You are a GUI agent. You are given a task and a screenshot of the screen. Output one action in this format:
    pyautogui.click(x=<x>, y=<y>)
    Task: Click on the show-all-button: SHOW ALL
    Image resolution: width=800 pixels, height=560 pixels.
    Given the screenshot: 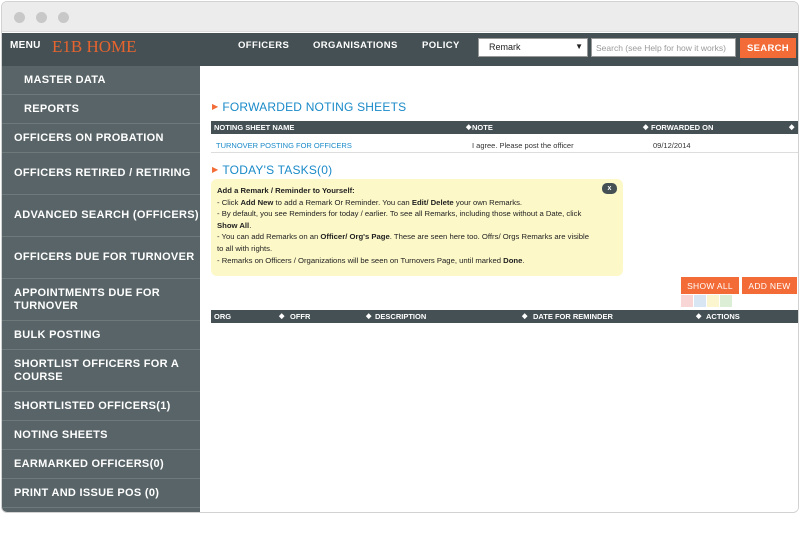 What is the action you would take?
    pyautogui.click(x=710, y=285)
    